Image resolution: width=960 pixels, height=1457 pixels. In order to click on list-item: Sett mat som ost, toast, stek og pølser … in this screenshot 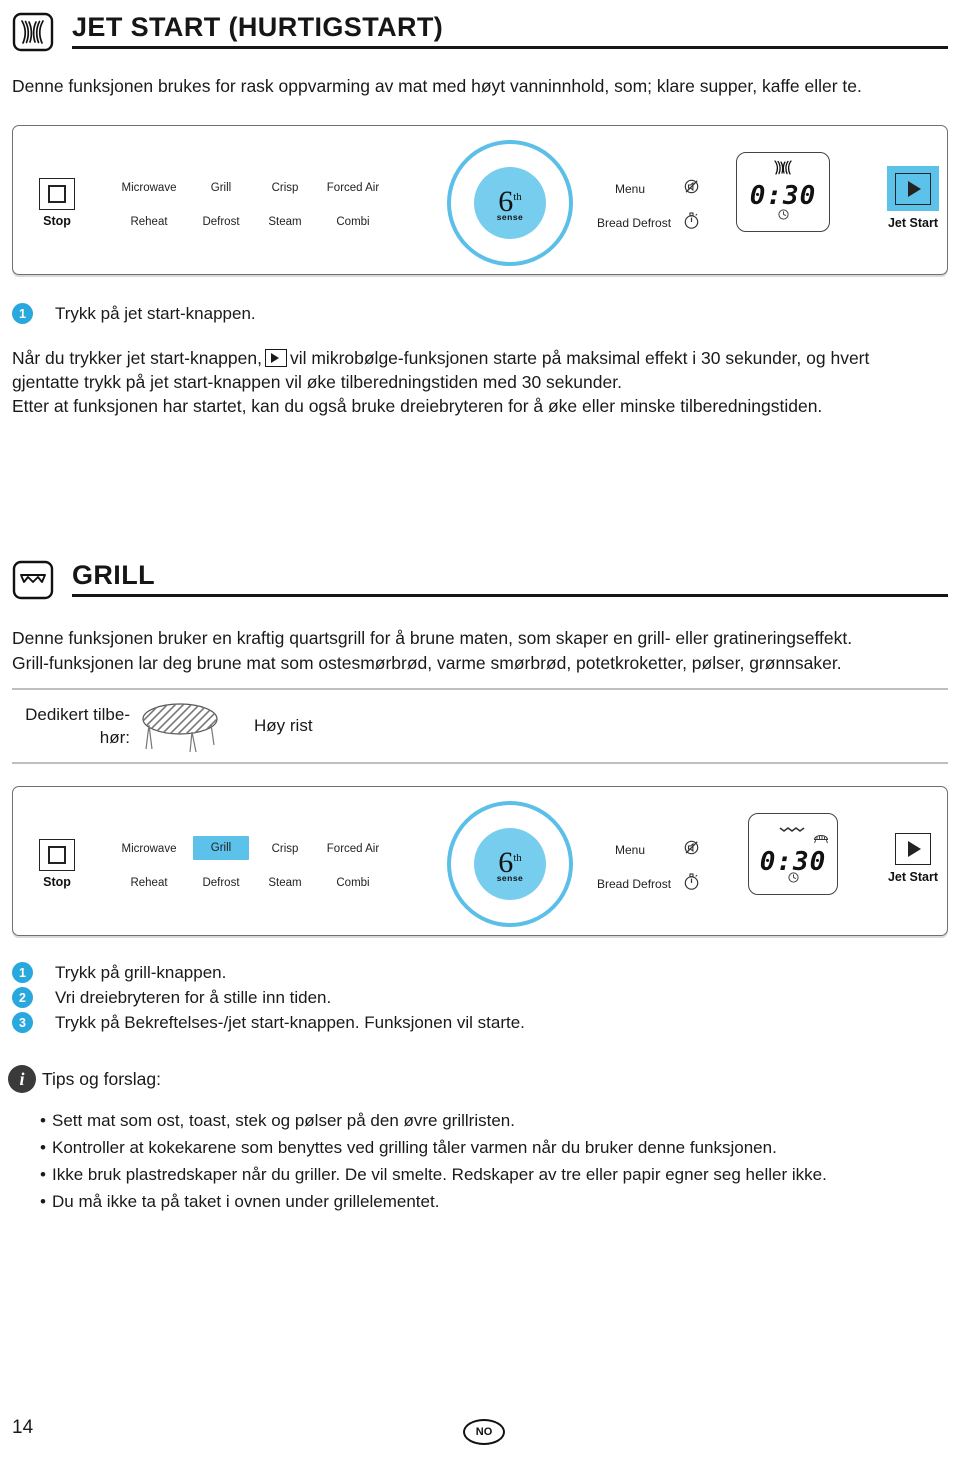, I will do `click(480, 1120)`.